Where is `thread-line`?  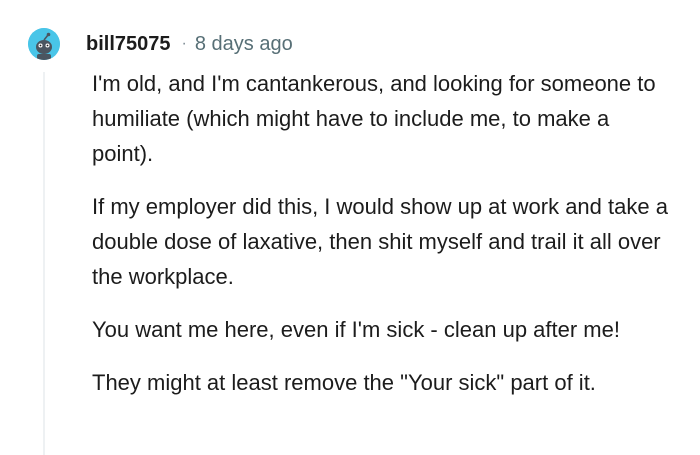 thread-line is located at coordinates (44, 263).